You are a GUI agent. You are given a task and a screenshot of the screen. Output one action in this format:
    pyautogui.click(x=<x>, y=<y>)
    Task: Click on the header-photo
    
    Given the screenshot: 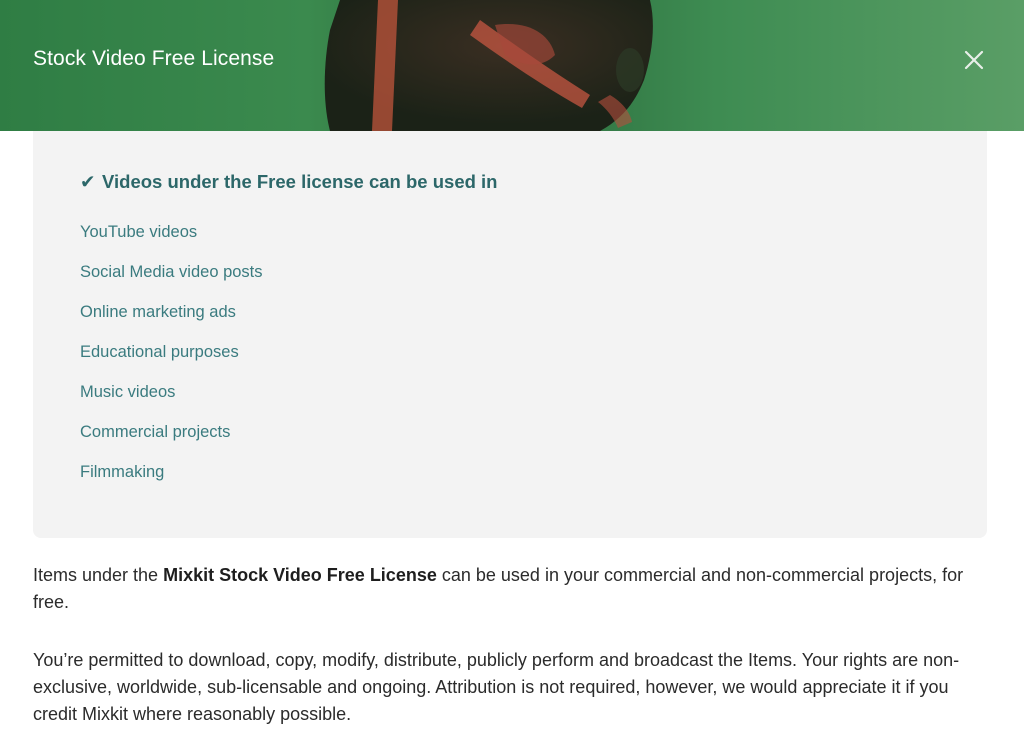 What is the action you would take?
    pyautogui.click(x=488, y=65)
    